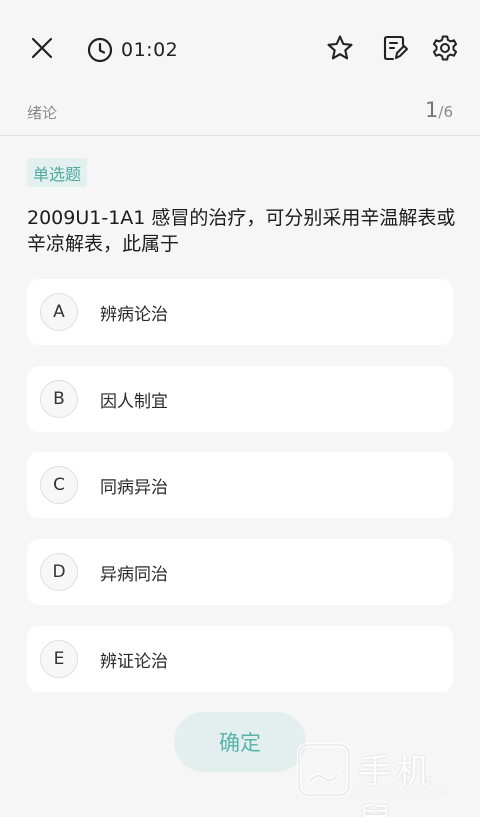 The width and height of the screenshot is (480, 817). I want to click on chapter-bar: 绪论 1 / 6, so click(240, 117).